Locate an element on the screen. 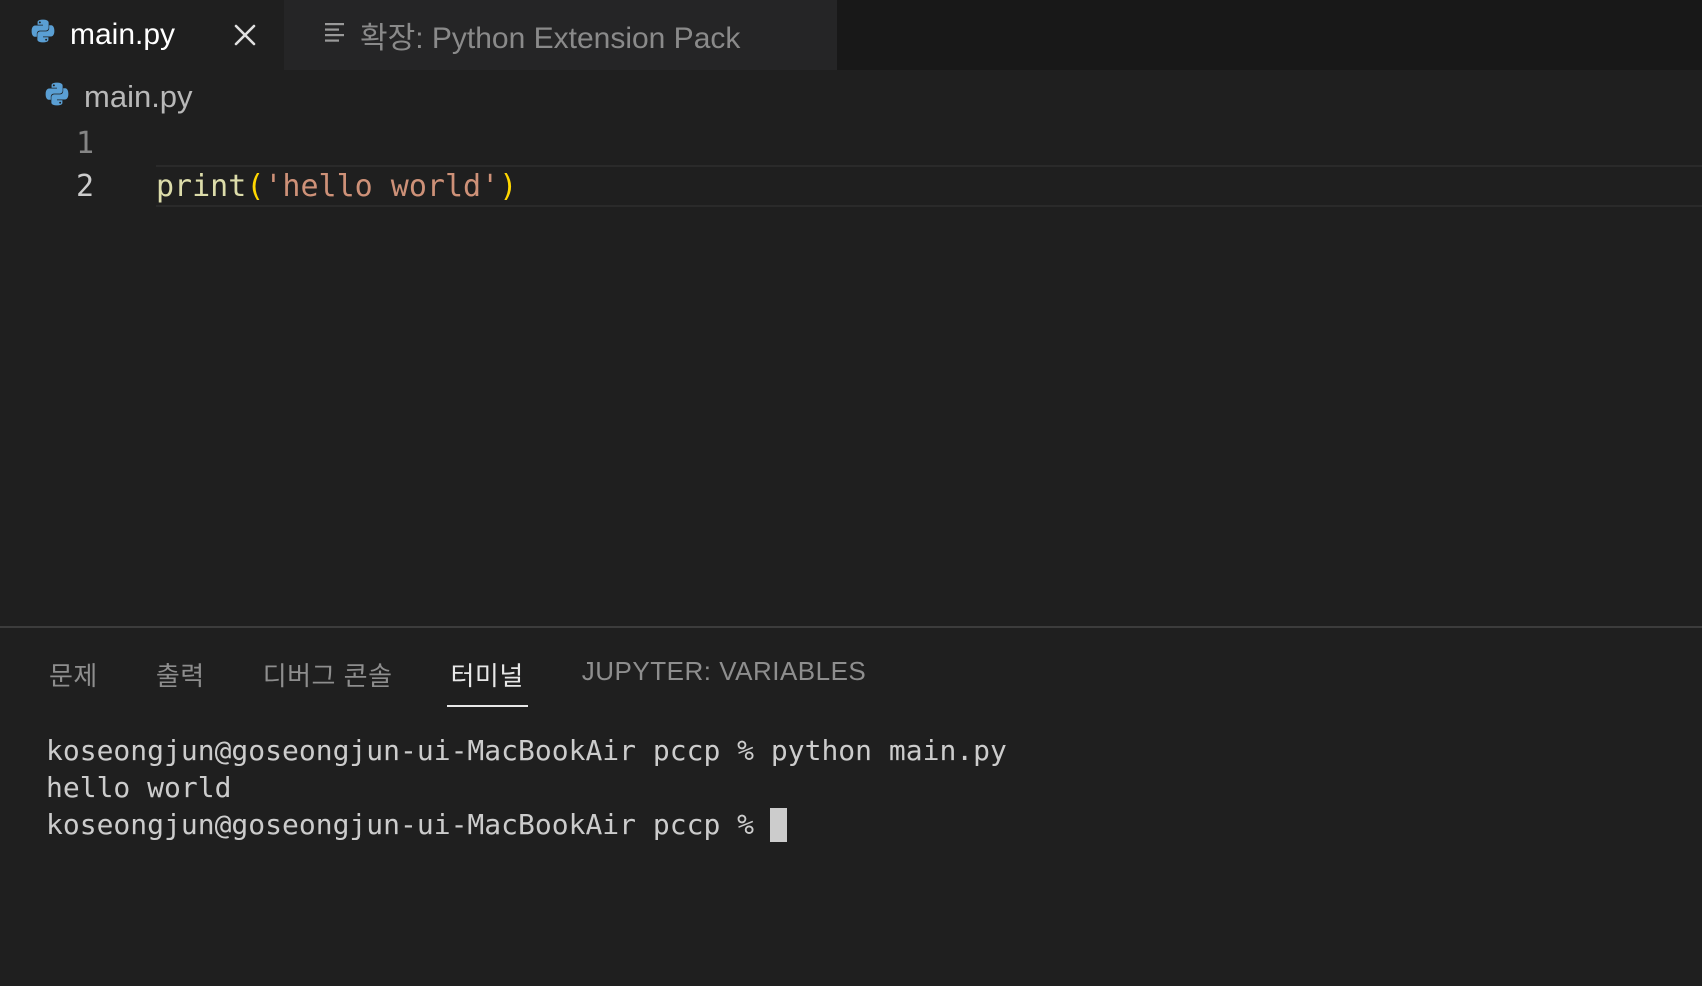  panel-tab-problems: 문제 is located at coordinates (73, 677).